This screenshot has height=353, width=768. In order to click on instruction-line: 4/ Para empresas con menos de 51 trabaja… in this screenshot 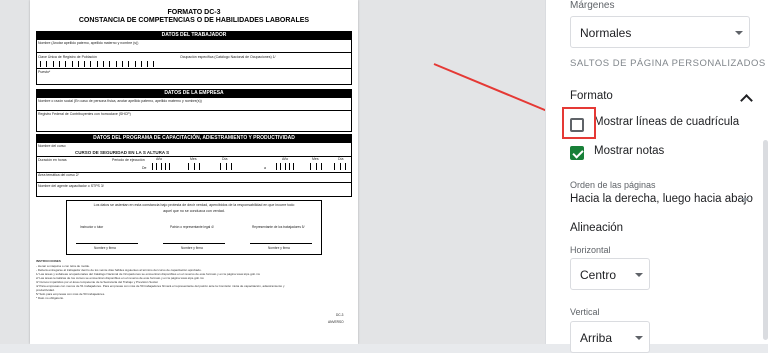, I will do `click(160, 286)`.